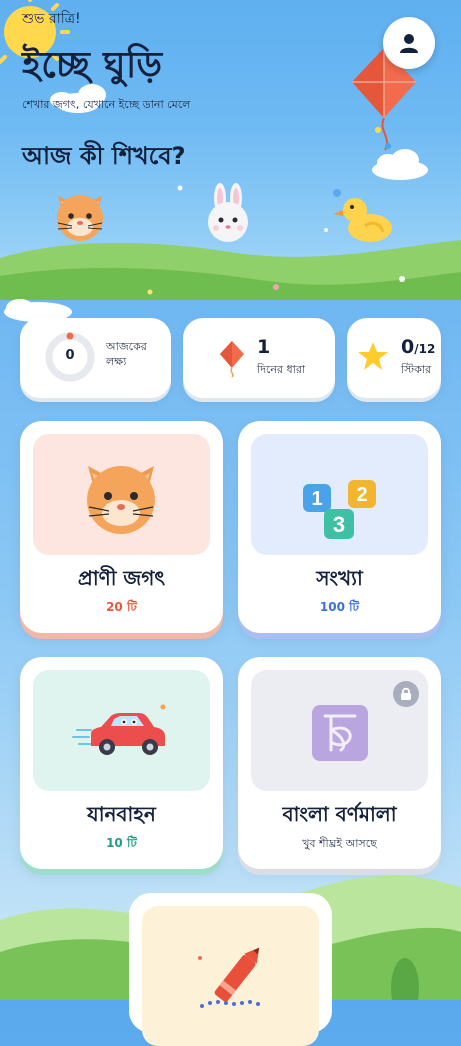 The width and height of the screenshot is (461, 1046). What do you see at coordinates (373, 356) in the screenshot?
I see `star-icon` at bounding box center [373, 356].